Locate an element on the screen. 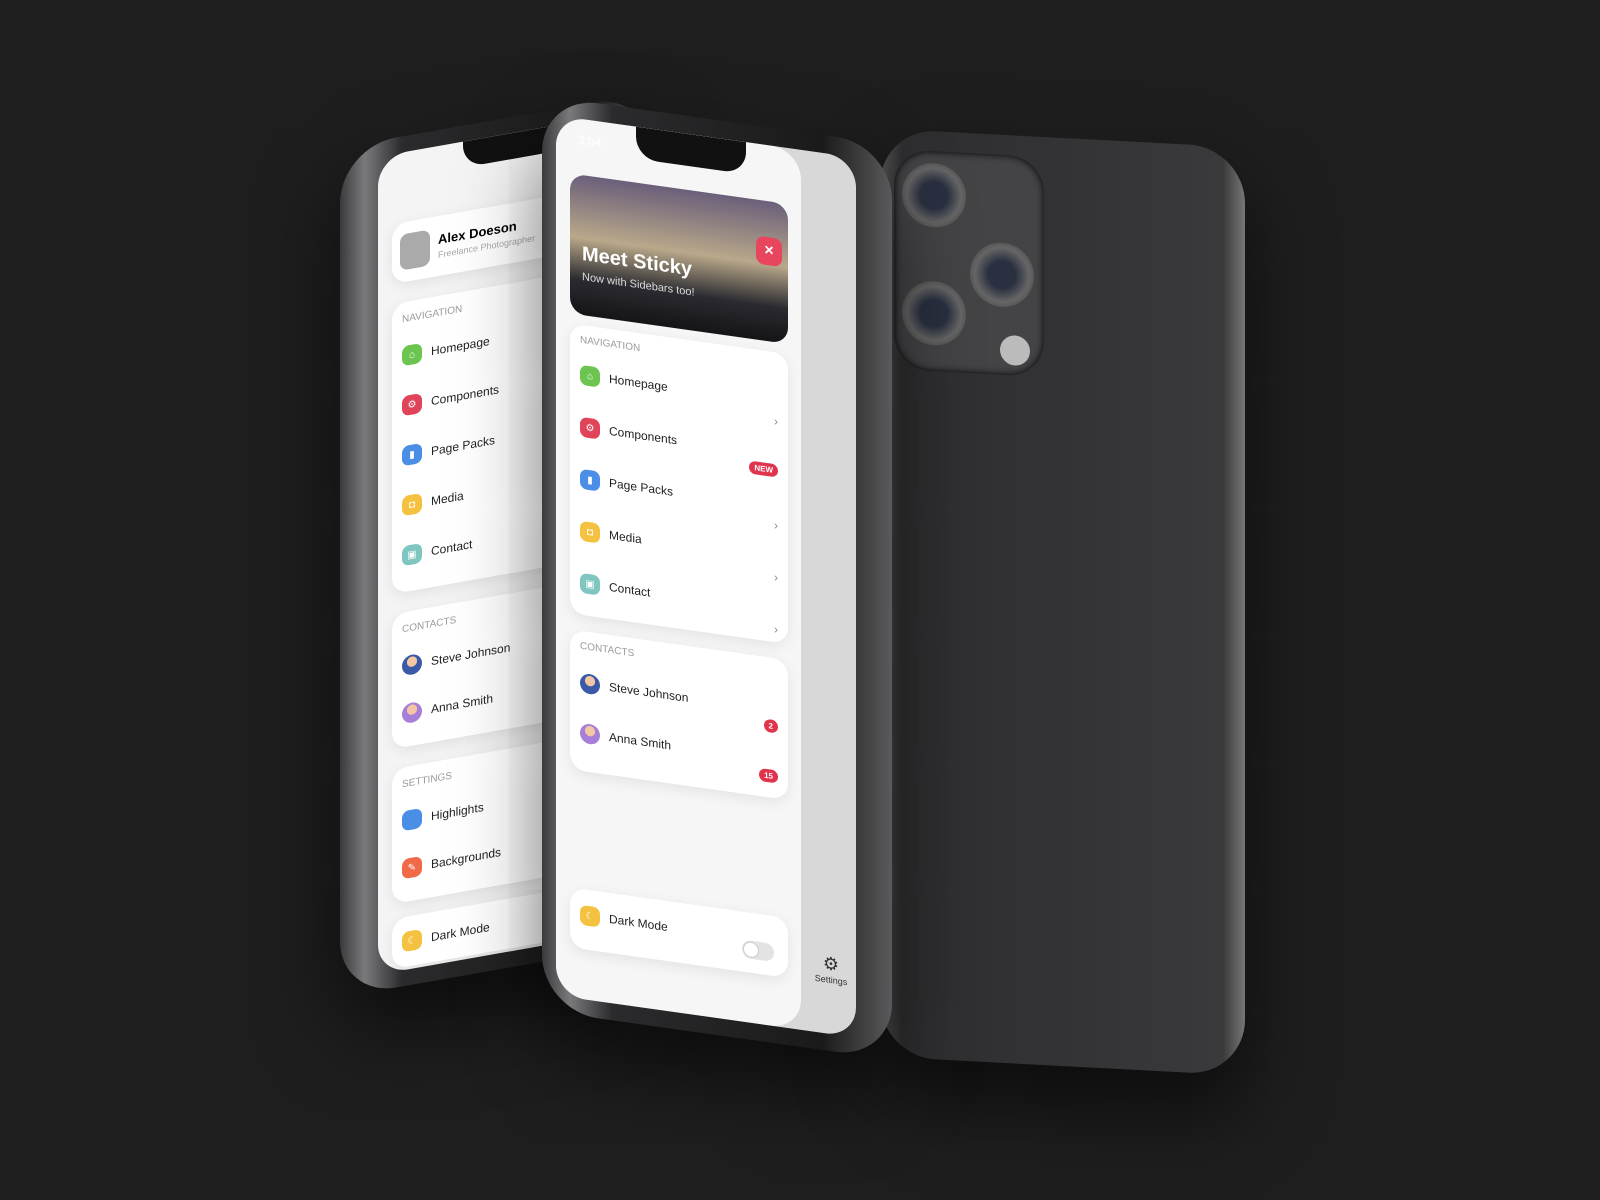 The height and width of the screenshot is (1200, 1600). notch is located at coordinates (691, 150).